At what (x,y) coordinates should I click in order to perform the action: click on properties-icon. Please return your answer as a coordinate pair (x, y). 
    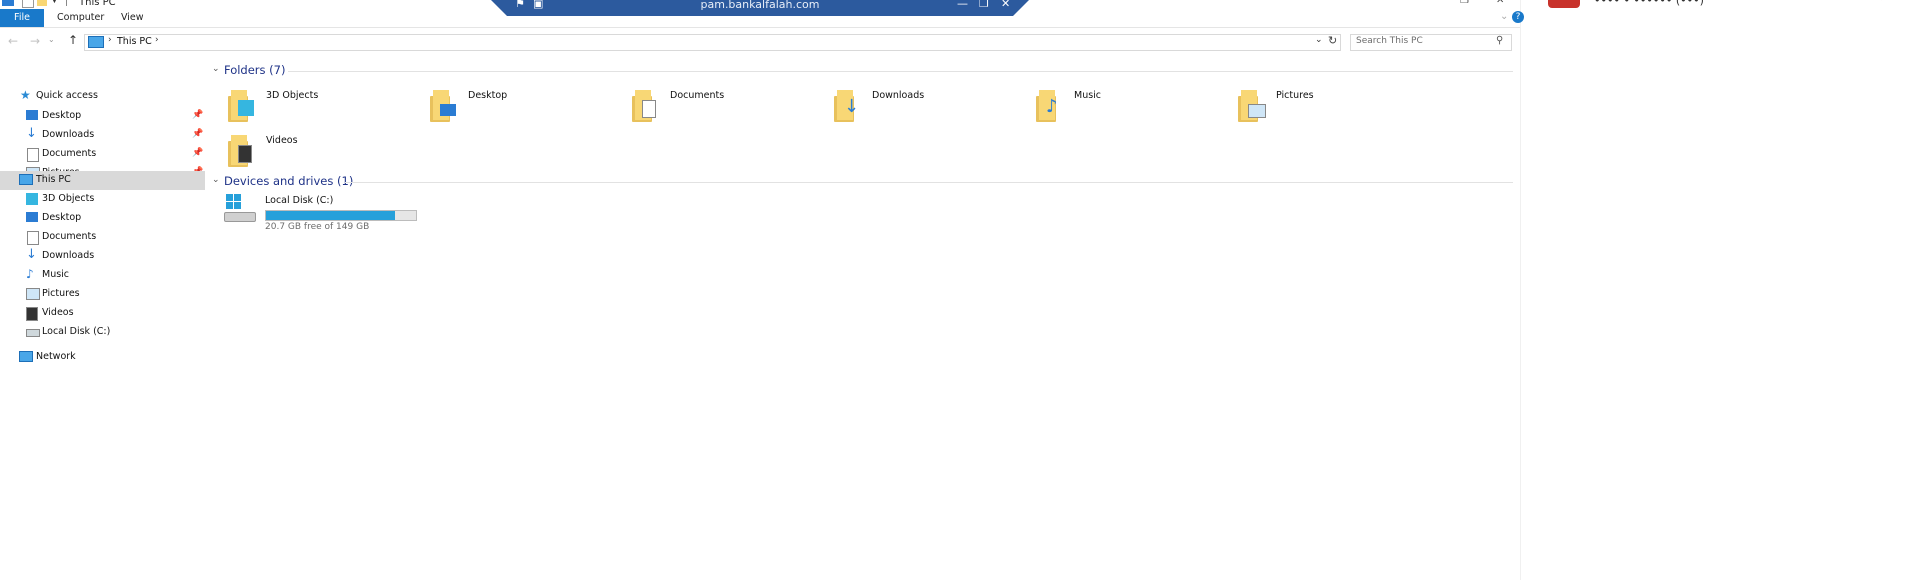
    Looking at the image, I should click on (28, 4).